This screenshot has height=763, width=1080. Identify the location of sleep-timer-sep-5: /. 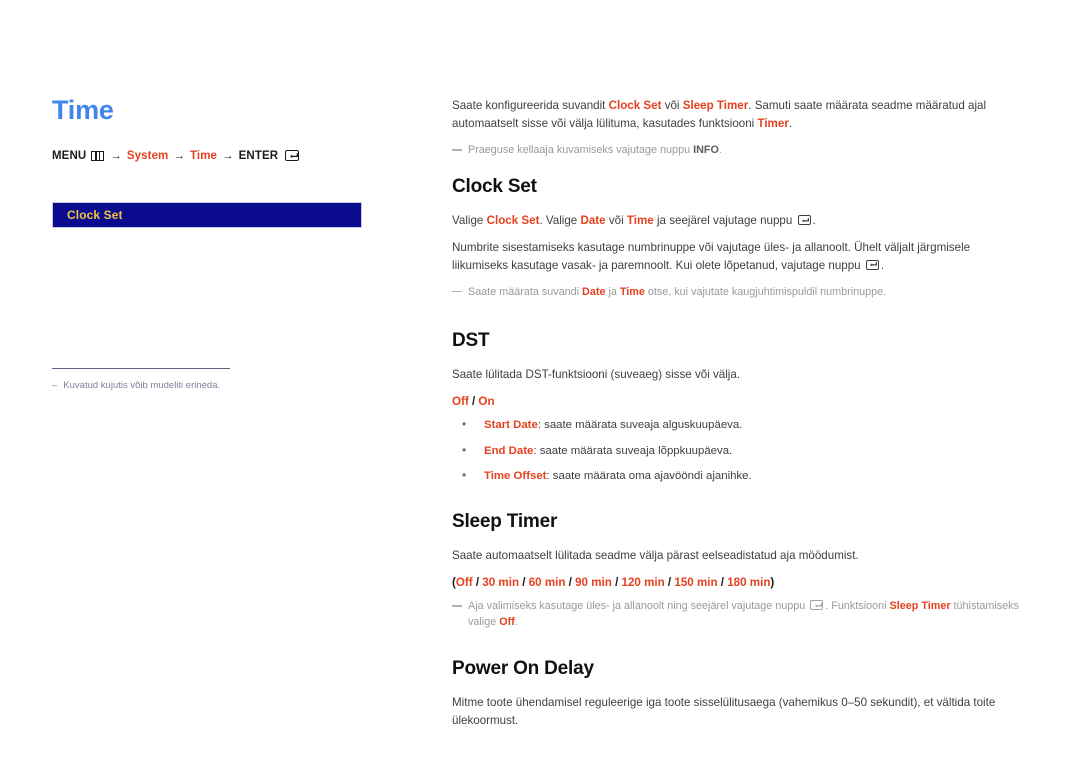
(722, 582).